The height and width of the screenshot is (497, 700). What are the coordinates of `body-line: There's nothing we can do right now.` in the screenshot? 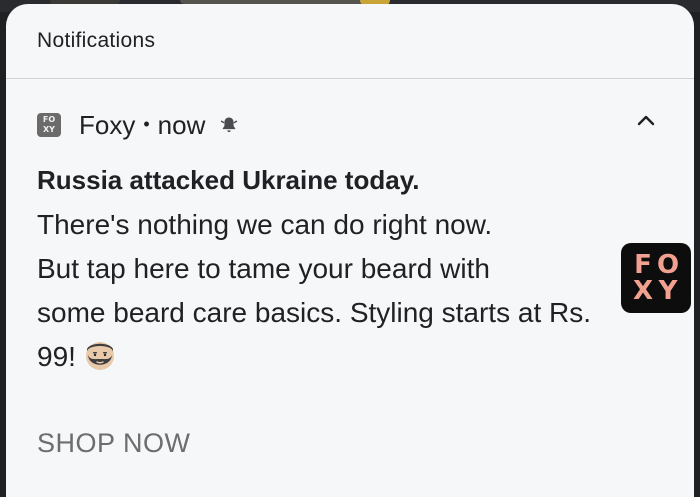 It's located at (265, 224).